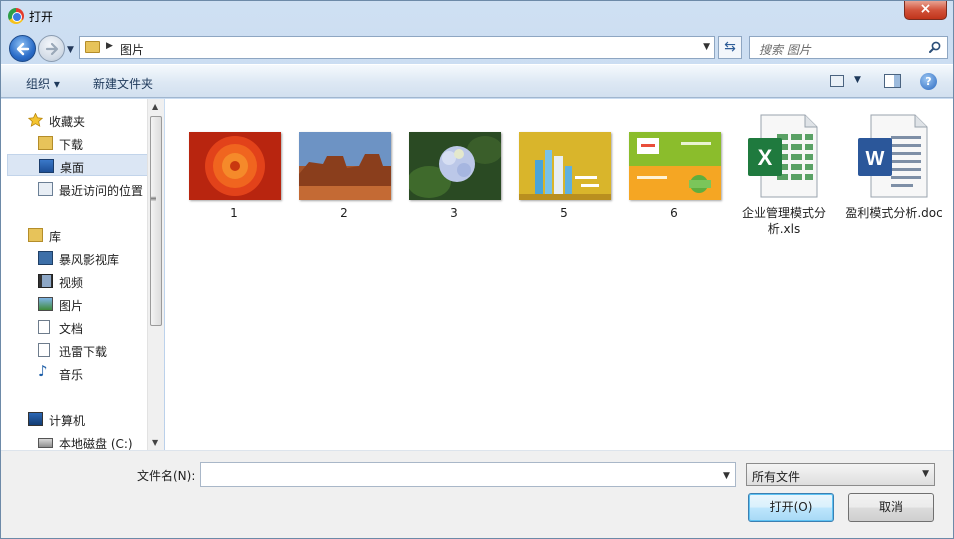 This screenshot has width=954, height=539. Describe the element at coordinates (89, 260) in the screenshot. I see `nav-label: 暴风影视库` at that location.